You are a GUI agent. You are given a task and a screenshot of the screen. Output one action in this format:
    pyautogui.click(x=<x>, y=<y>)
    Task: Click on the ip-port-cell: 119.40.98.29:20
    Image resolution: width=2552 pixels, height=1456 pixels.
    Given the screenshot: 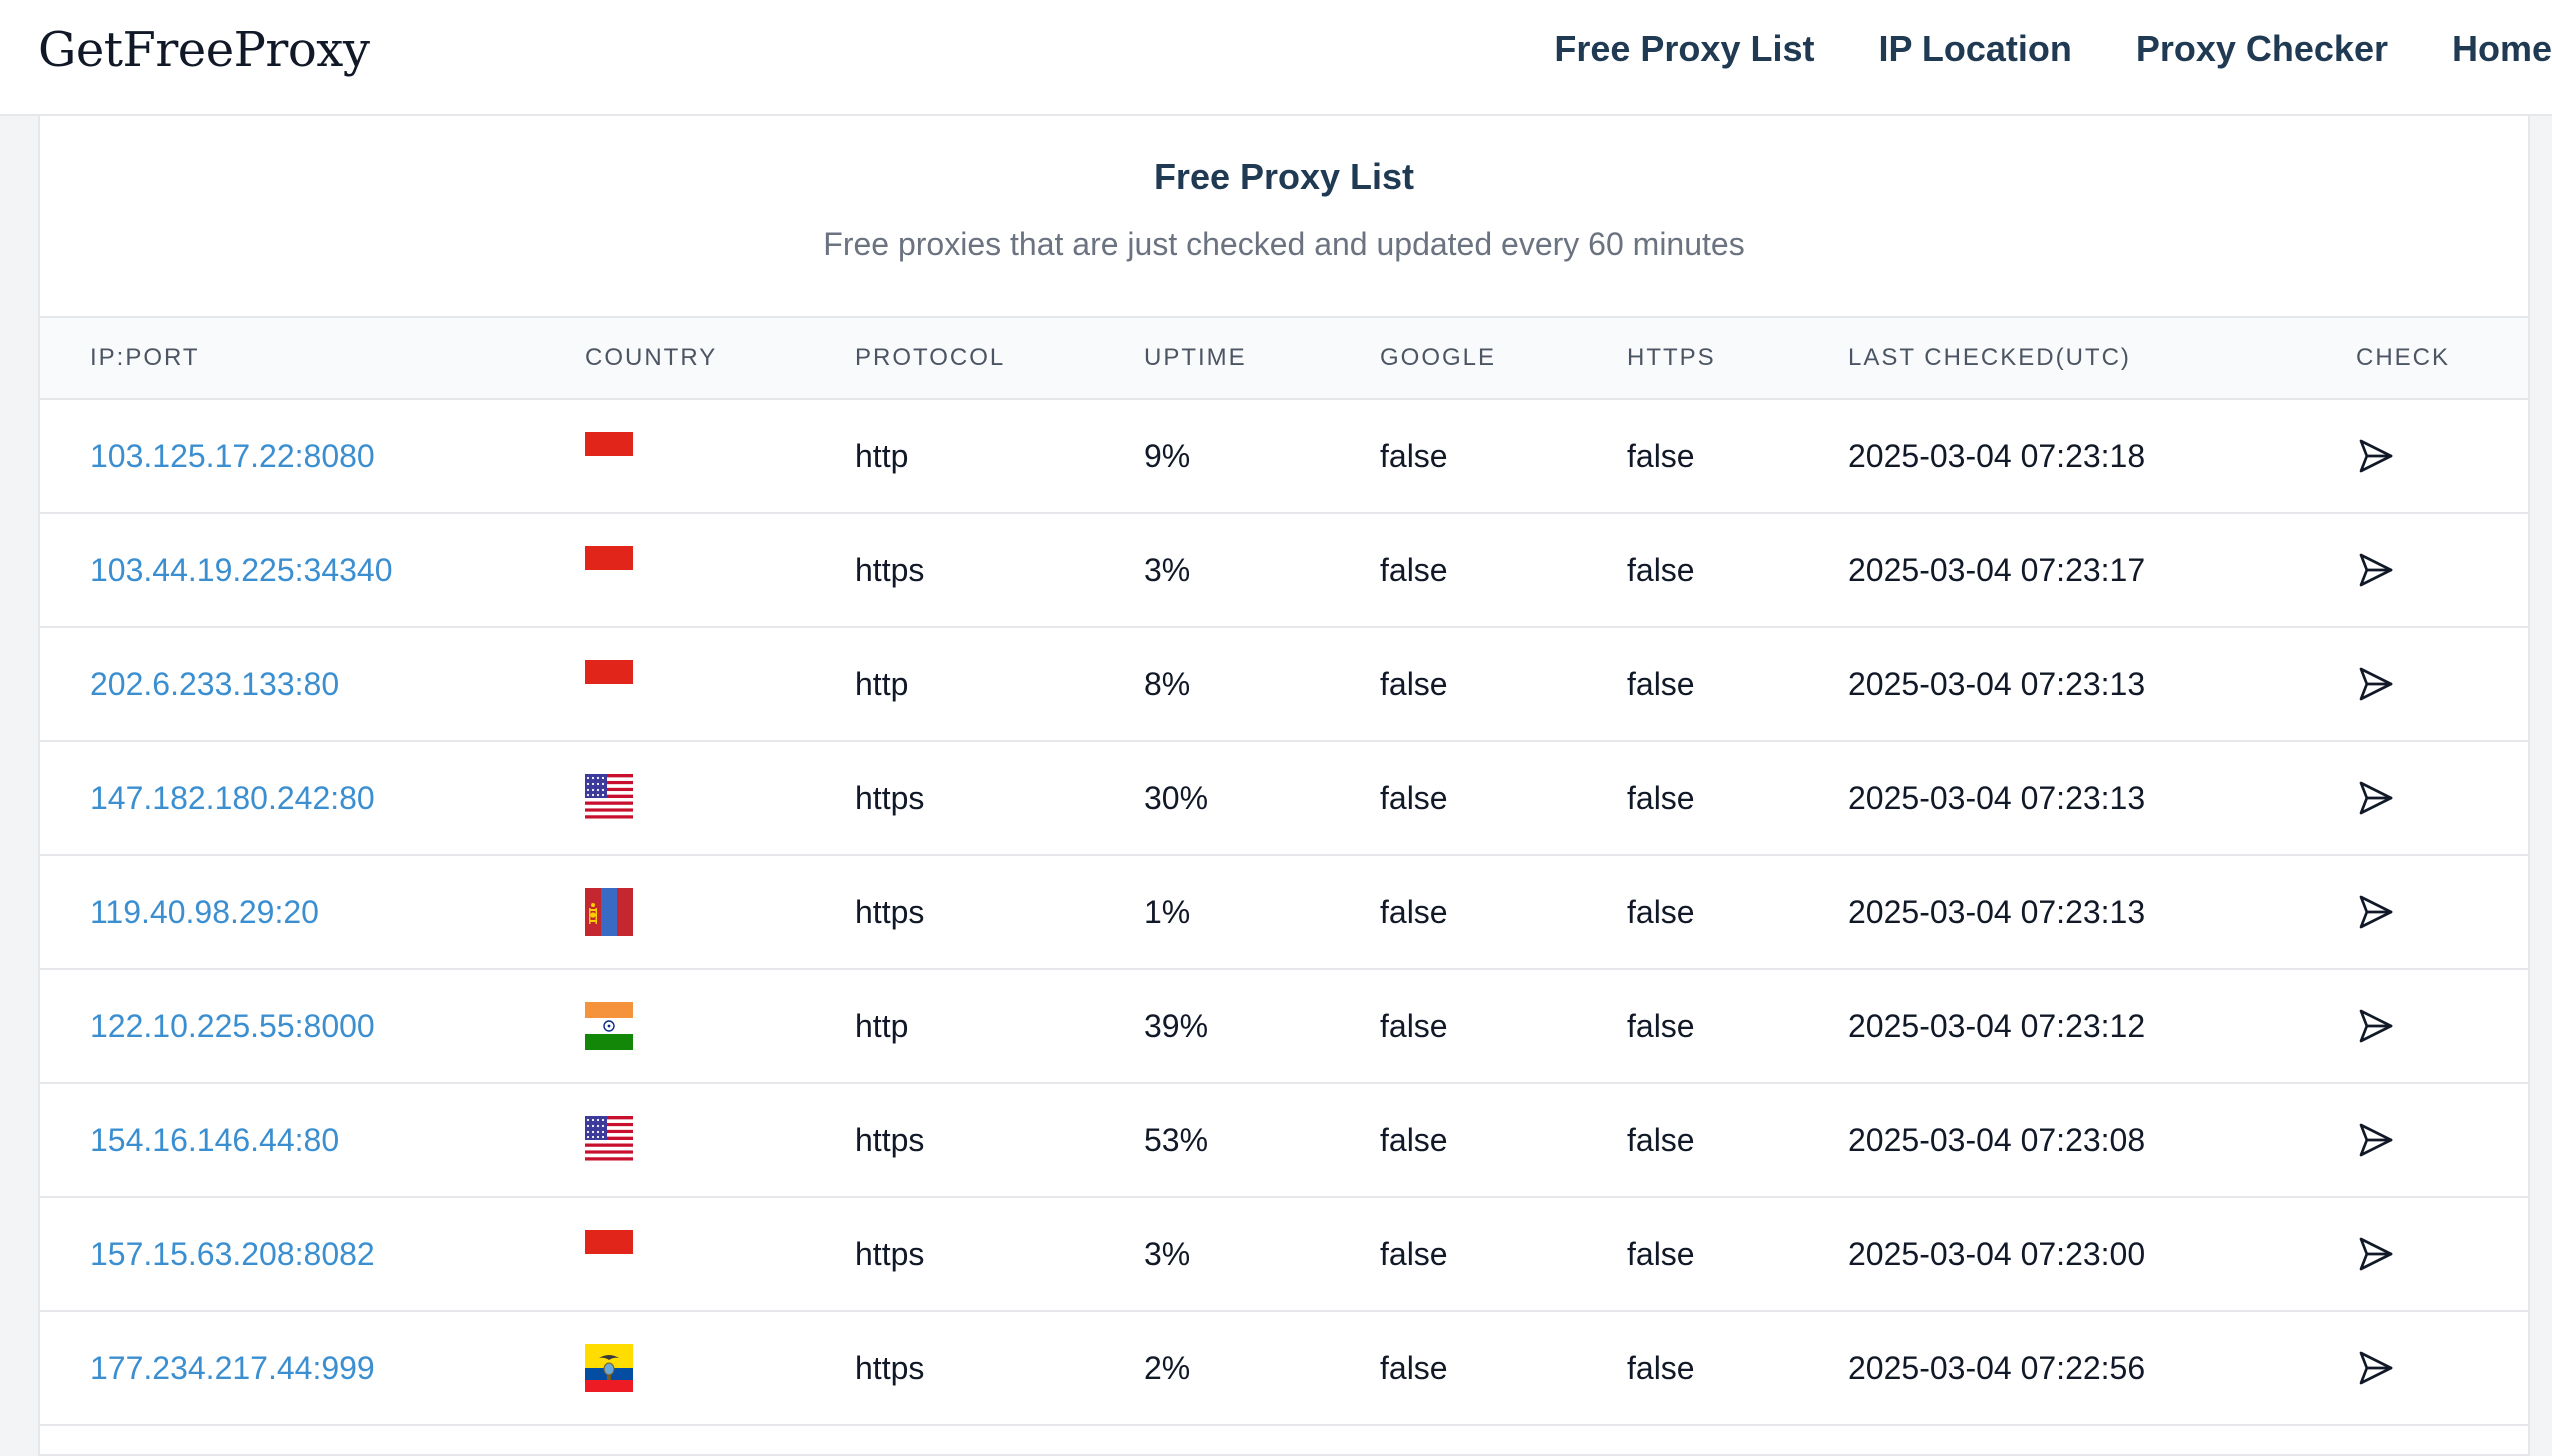 What is the action you would take?
    pyautogui.click(x=312, y=912)
    